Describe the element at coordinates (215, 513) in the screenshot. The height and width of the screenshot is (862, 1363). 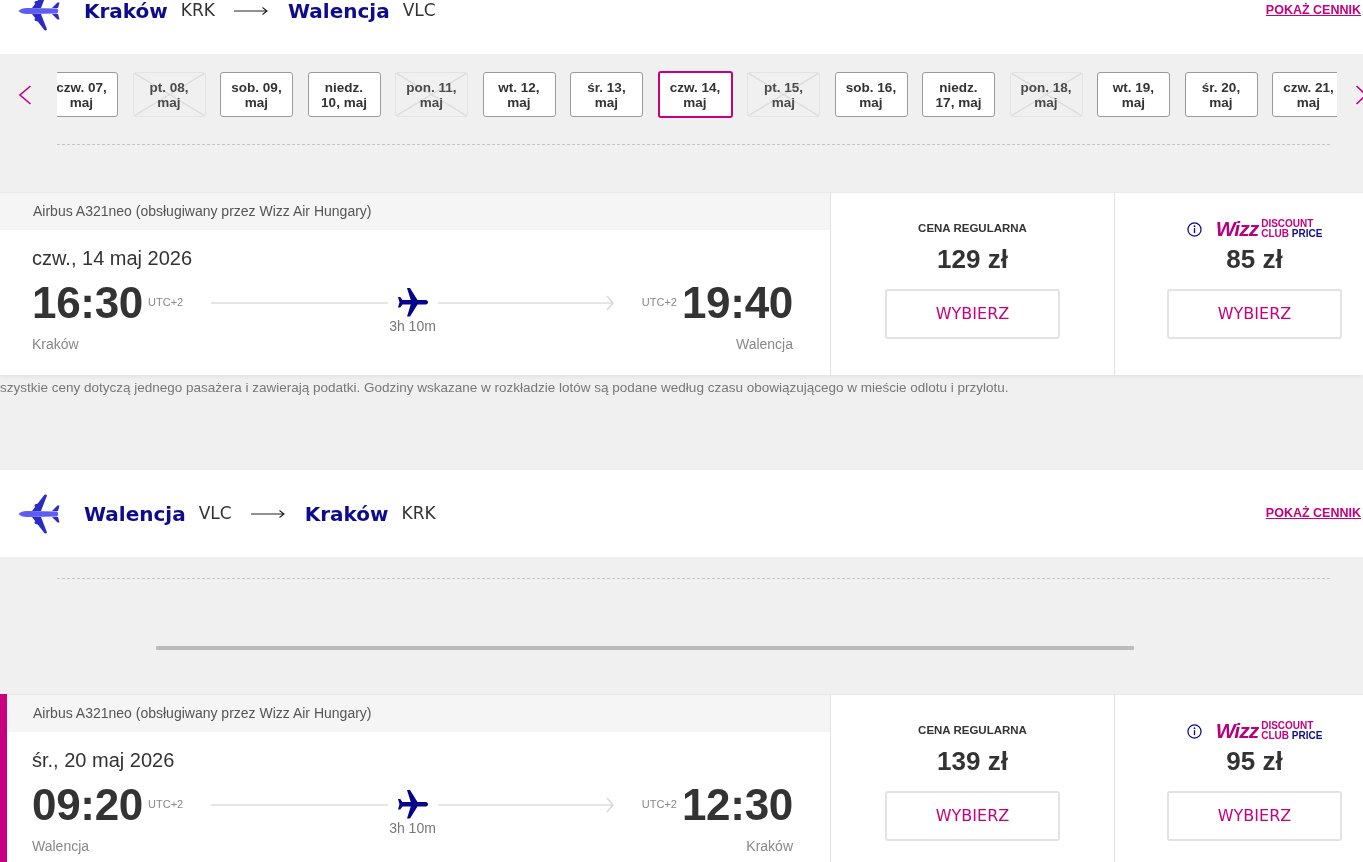
I see `origin-code: VLC` at that location.